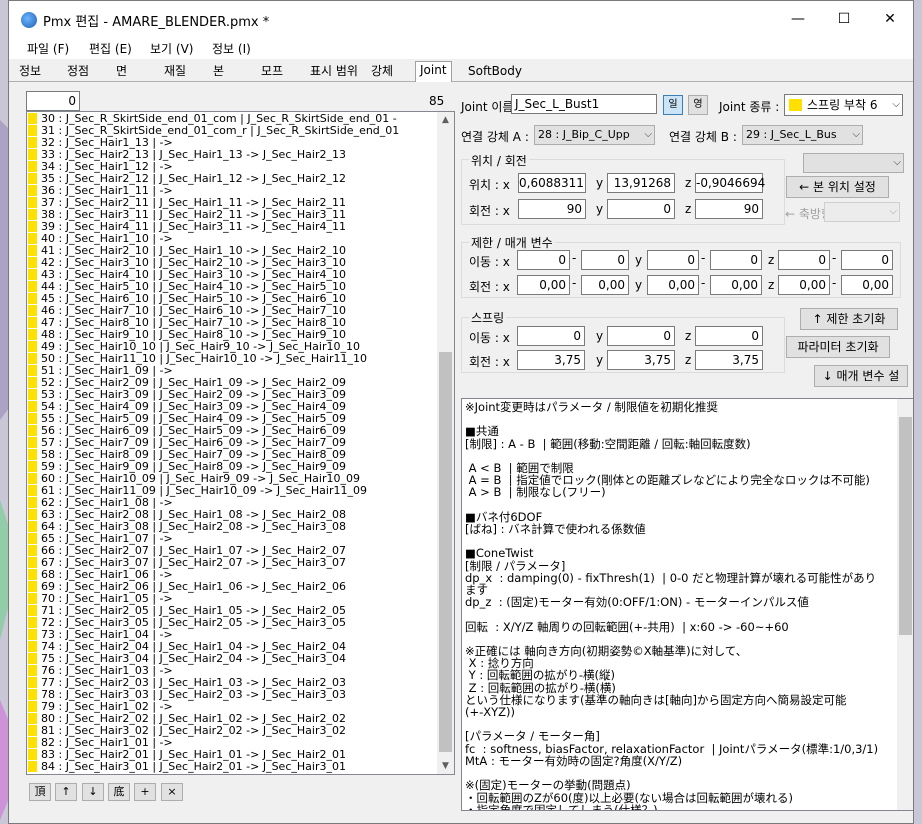 Image resolution: width=922 pixels, height=824 pixels. I want to click on limit-rot-y-max: 0,00, so click(736, 285).